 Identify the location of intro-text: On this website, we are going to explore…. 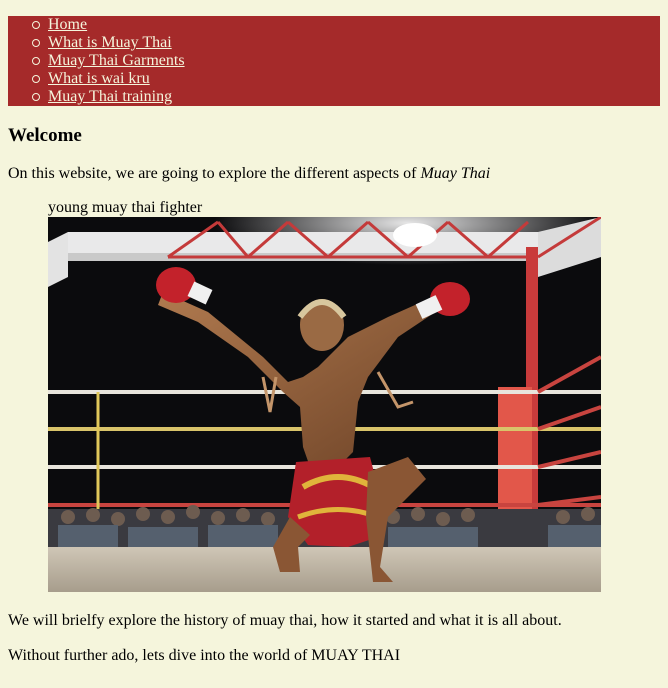
(214, 173).